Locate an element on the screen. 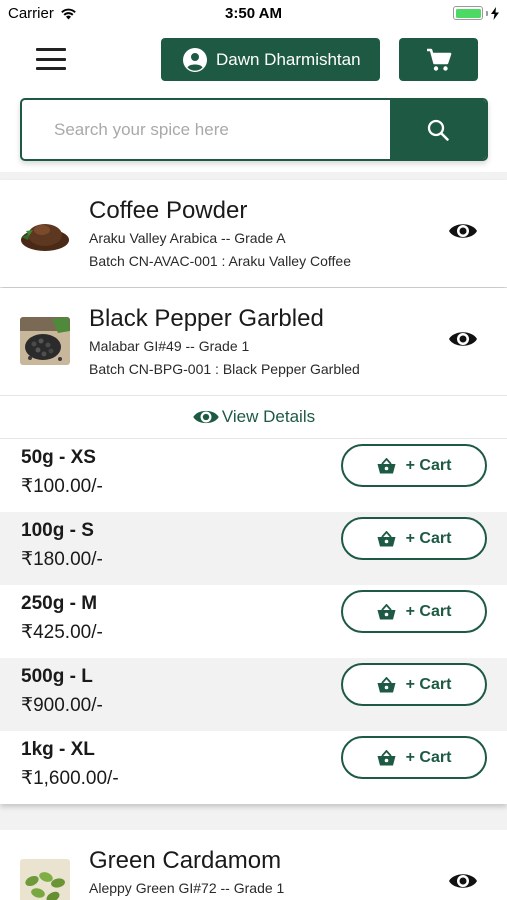  search-icon is located at coordinates (438, 130).